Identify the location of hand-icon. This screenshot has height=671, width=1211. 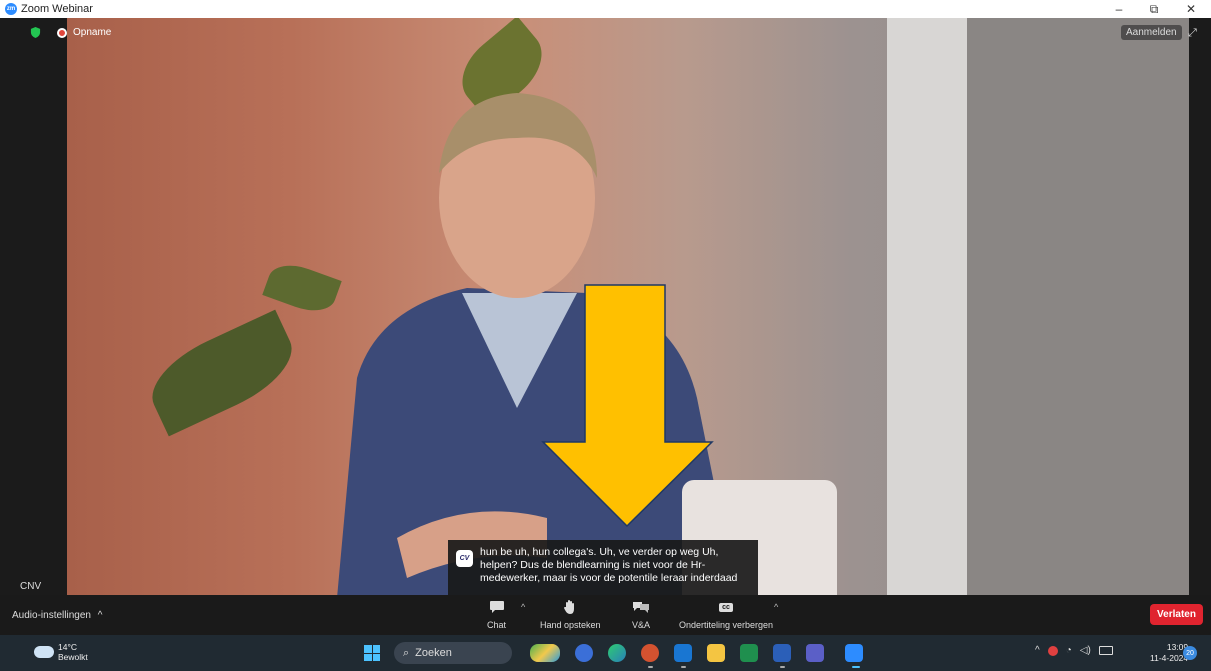
(570, 607).